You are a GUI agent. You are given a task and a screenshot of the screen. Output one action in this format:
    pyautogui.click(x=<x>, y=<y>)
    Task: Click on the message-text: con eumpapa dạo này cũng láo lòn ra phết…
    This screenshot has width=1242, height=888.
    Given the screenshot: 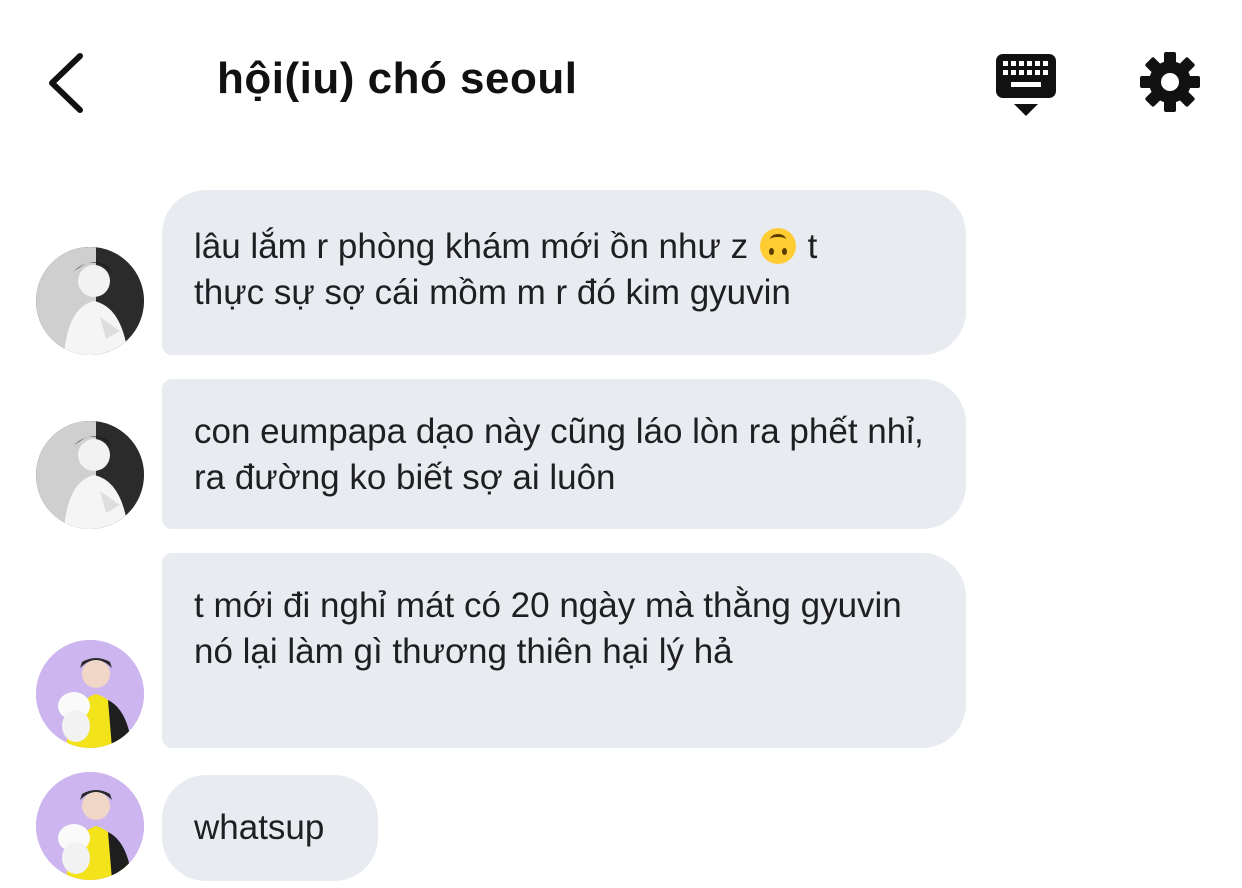 What is the action you would take?
    pyautogui.click(x=559, y=454)
    